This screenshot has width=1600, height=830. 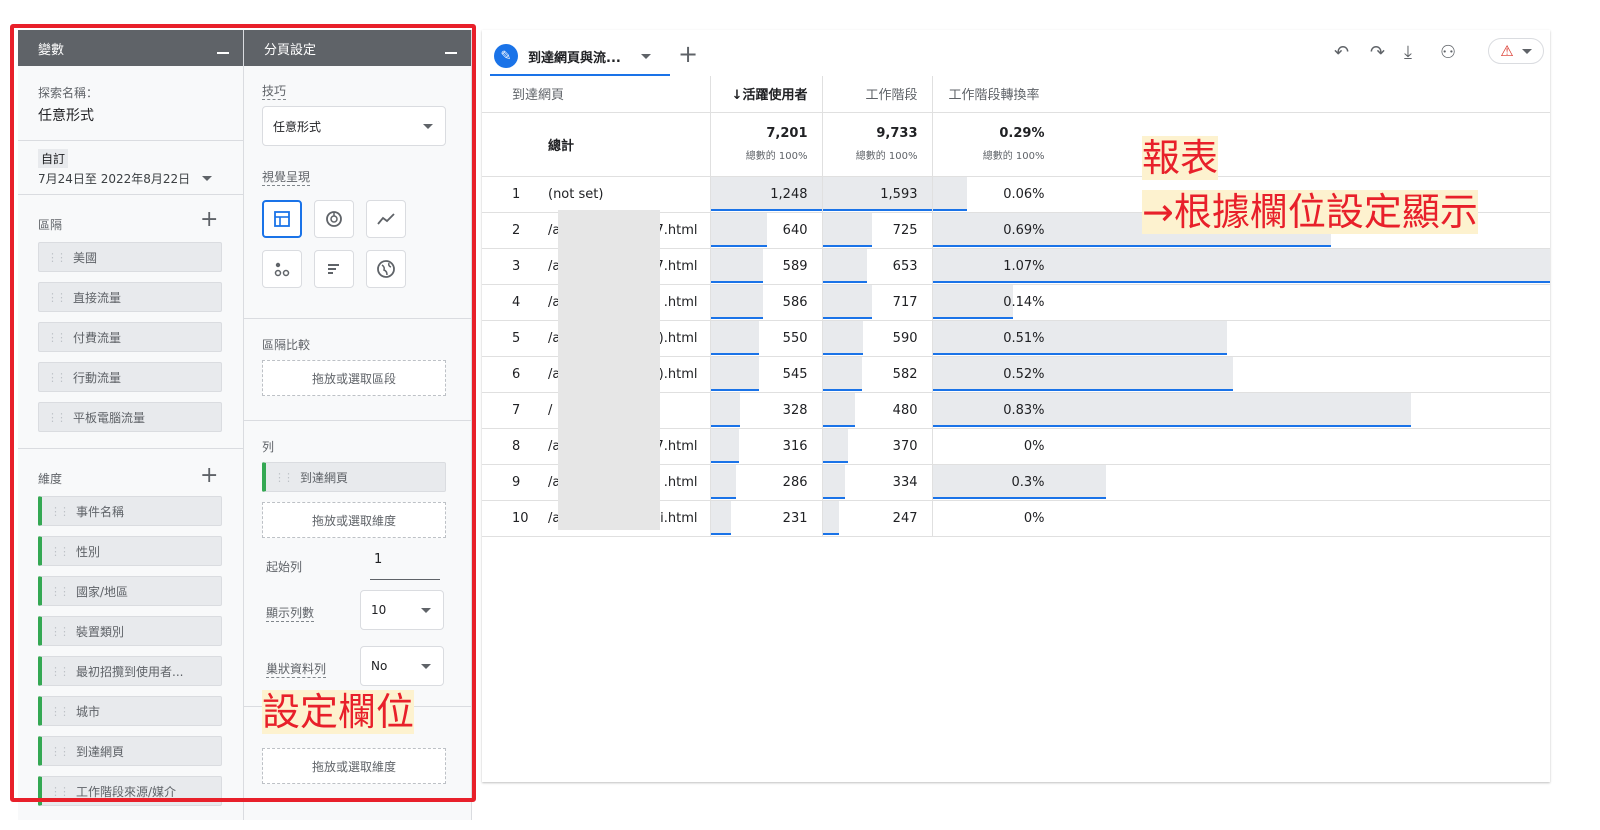 I want to click on undo-icon: ↶, so click(x=1341, y=52).